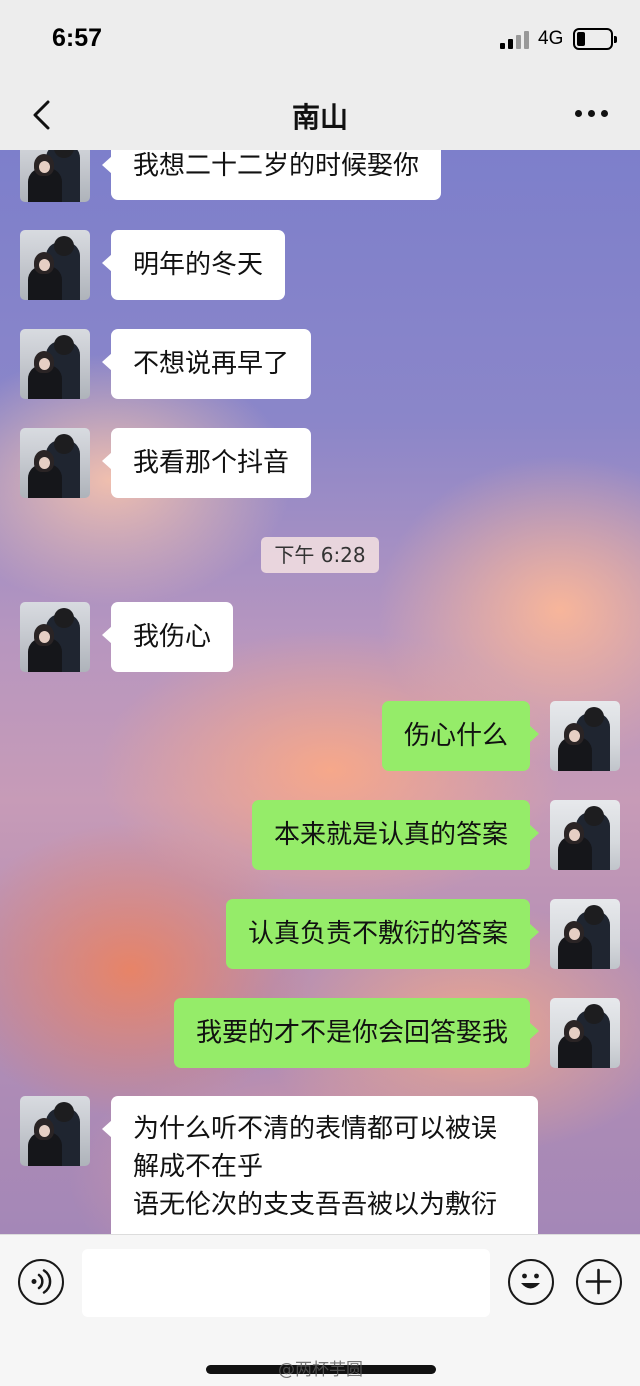 The height and width of the screenshot is (1386, 640). What do you see at coordinates (320, 555) in the screenshot?
I see `message-timestamp: 下午 6:28` at bounding box center [320, 555].